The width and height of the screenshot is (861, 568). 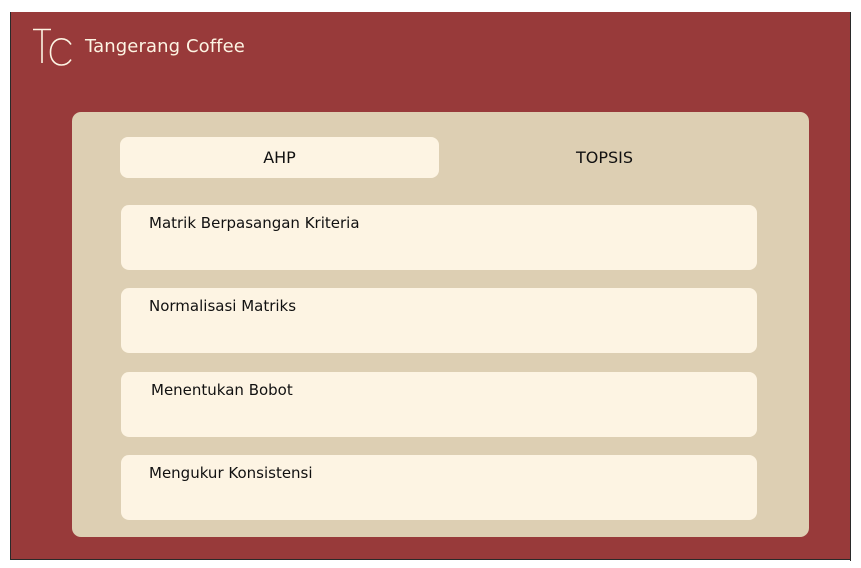 What do you see at coordinates (165, 46) in the screenshot?
I see `brand-name: Tangerang Coffee` at bounding box center [165, 46].